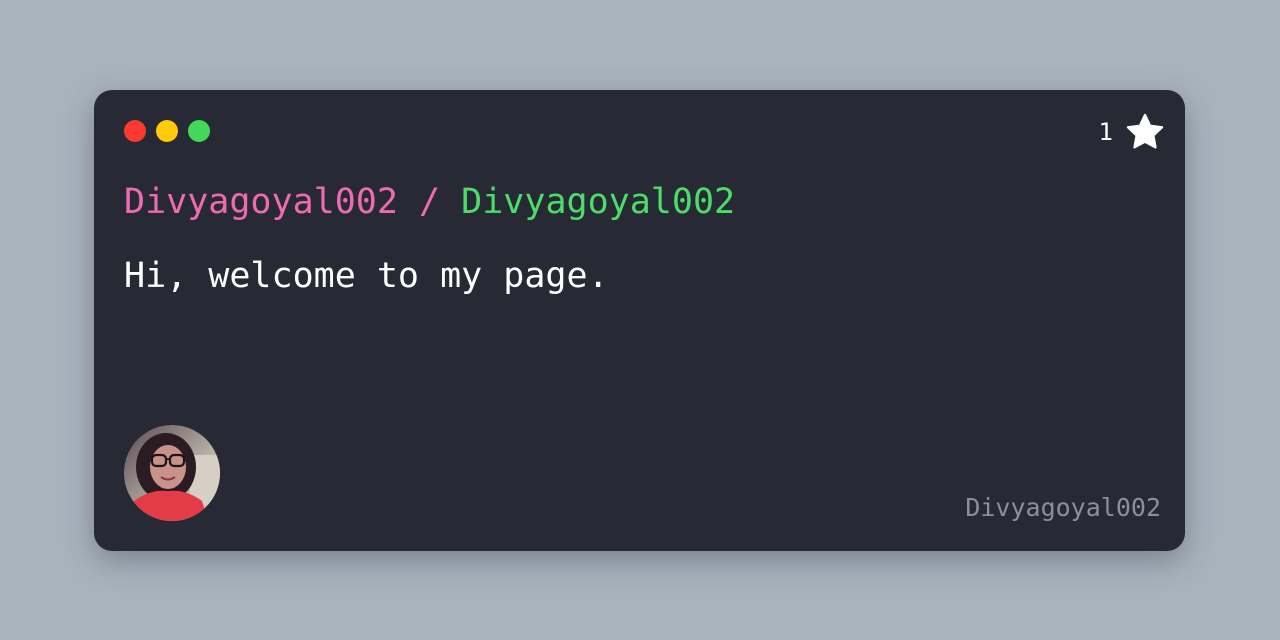  I want to click on close-dot, so click(135, 131).